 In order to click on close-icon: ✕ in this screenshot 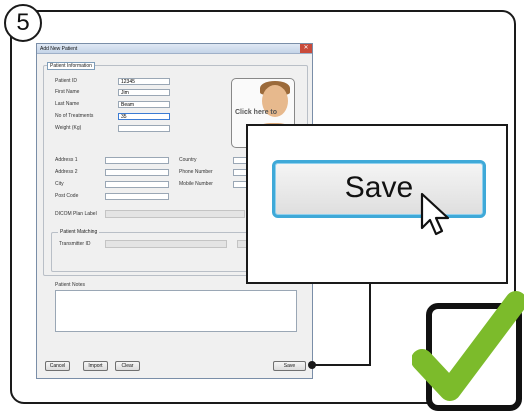, I will do `click(306, 48)`.